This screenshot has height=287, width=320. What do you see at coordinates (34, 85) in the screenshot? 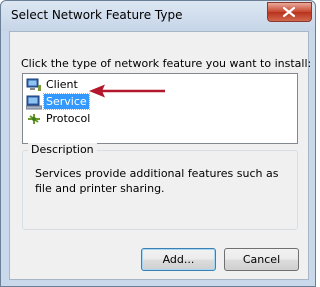
I see `client-icon` at bounding box center [34, 85].